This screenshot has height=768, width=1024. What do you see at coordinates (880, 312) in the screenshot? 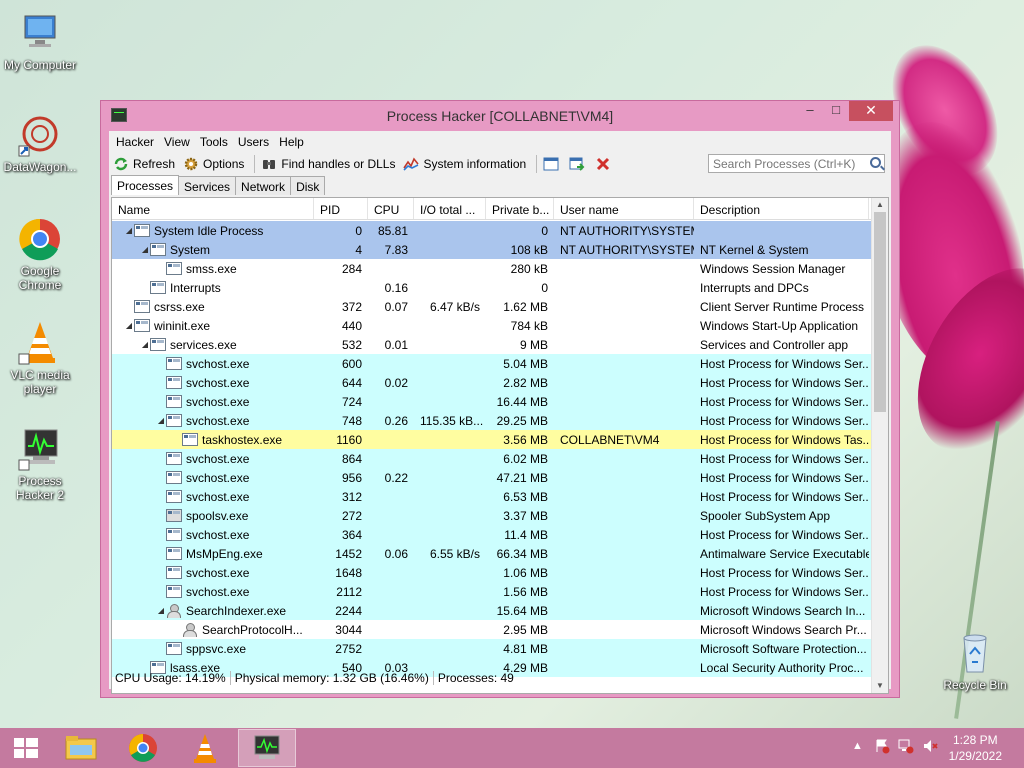
I see `scrollbar-thumb` at bounding box center [880, 312].